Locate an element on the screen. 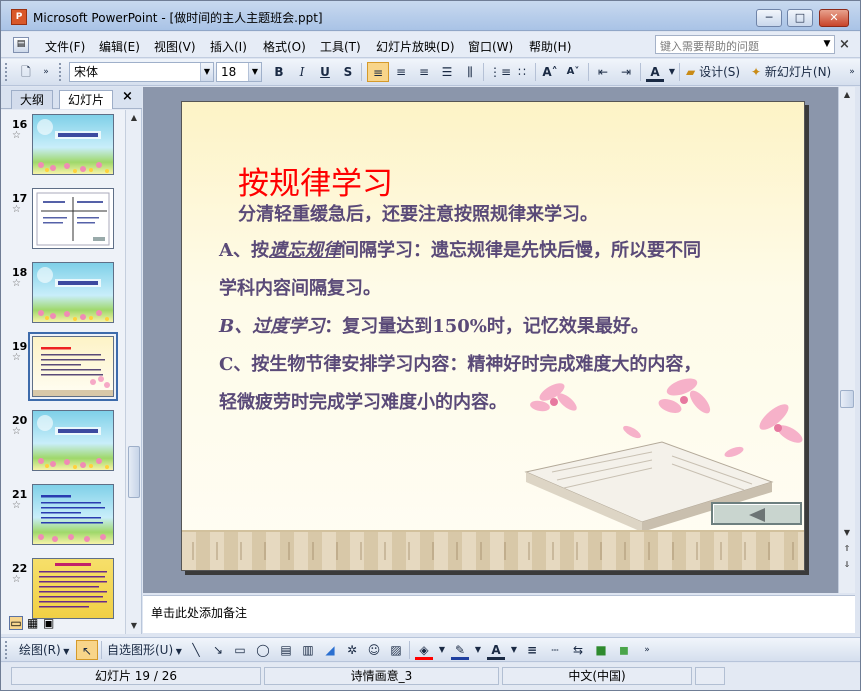 This screenshot has height=691, width=861. clipart-icon: ☺ is located at coordinates (374, 650).